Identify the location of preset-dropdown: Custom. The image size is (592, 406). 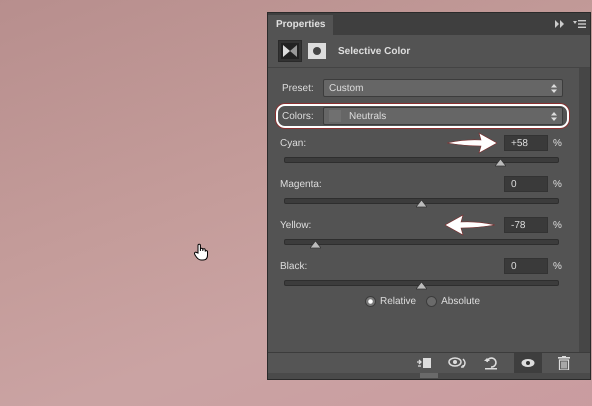
(443, 88).